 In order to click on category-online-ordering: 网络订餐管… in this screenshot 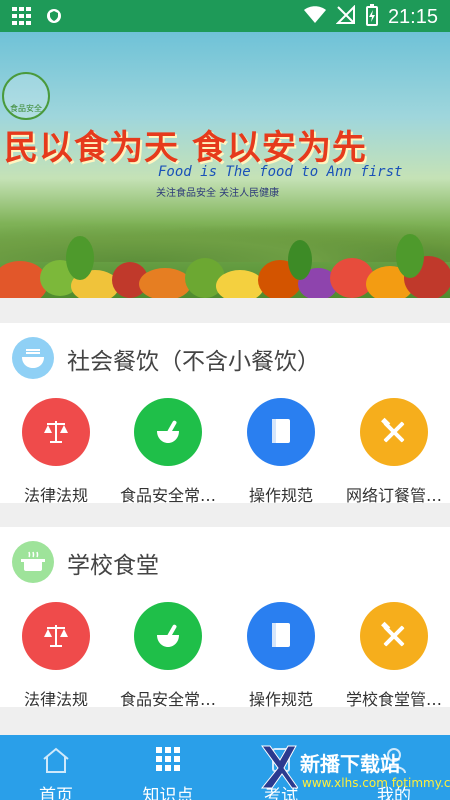, I will do `click(394, 451)`.